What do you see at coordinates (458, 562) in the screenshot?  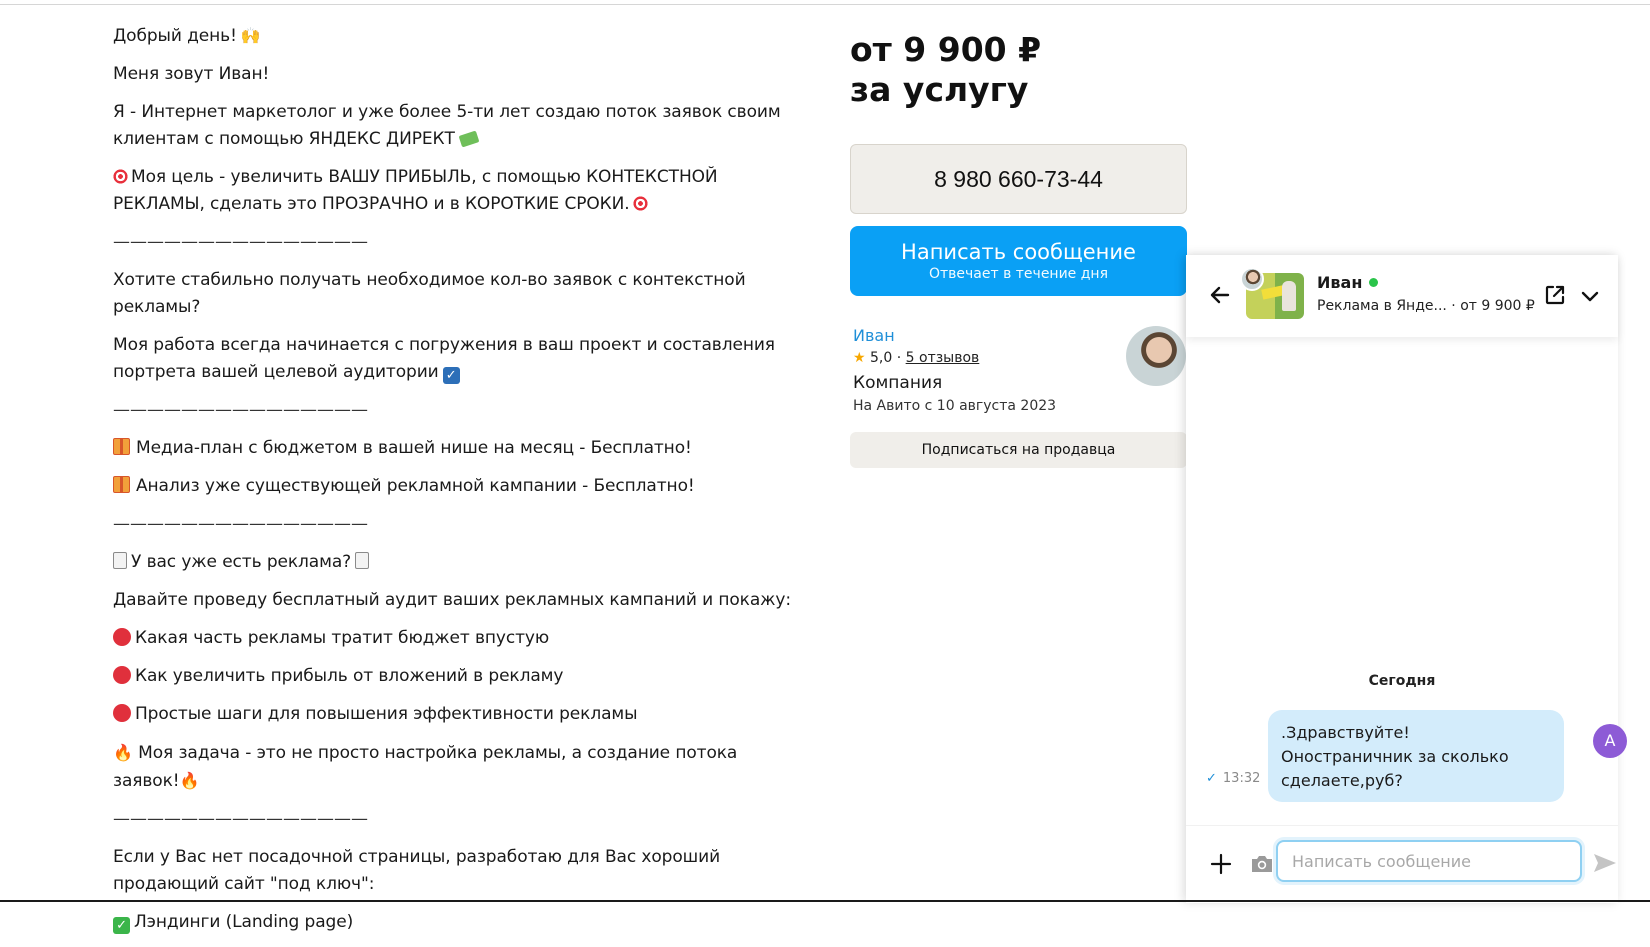 I see `desc-ads-question: У вас уже есть реклама?` at bounding box center [458, 562].